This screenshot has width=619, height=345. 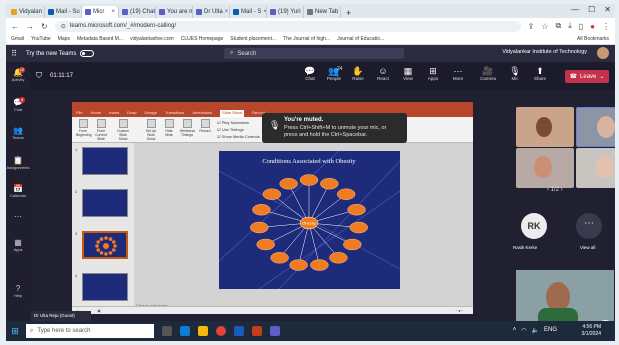 What do you see at coordinates (18, 74) in the screenshot?
I see `rail-item: 🔔 Activity 10` at bounding box center [18, 74].